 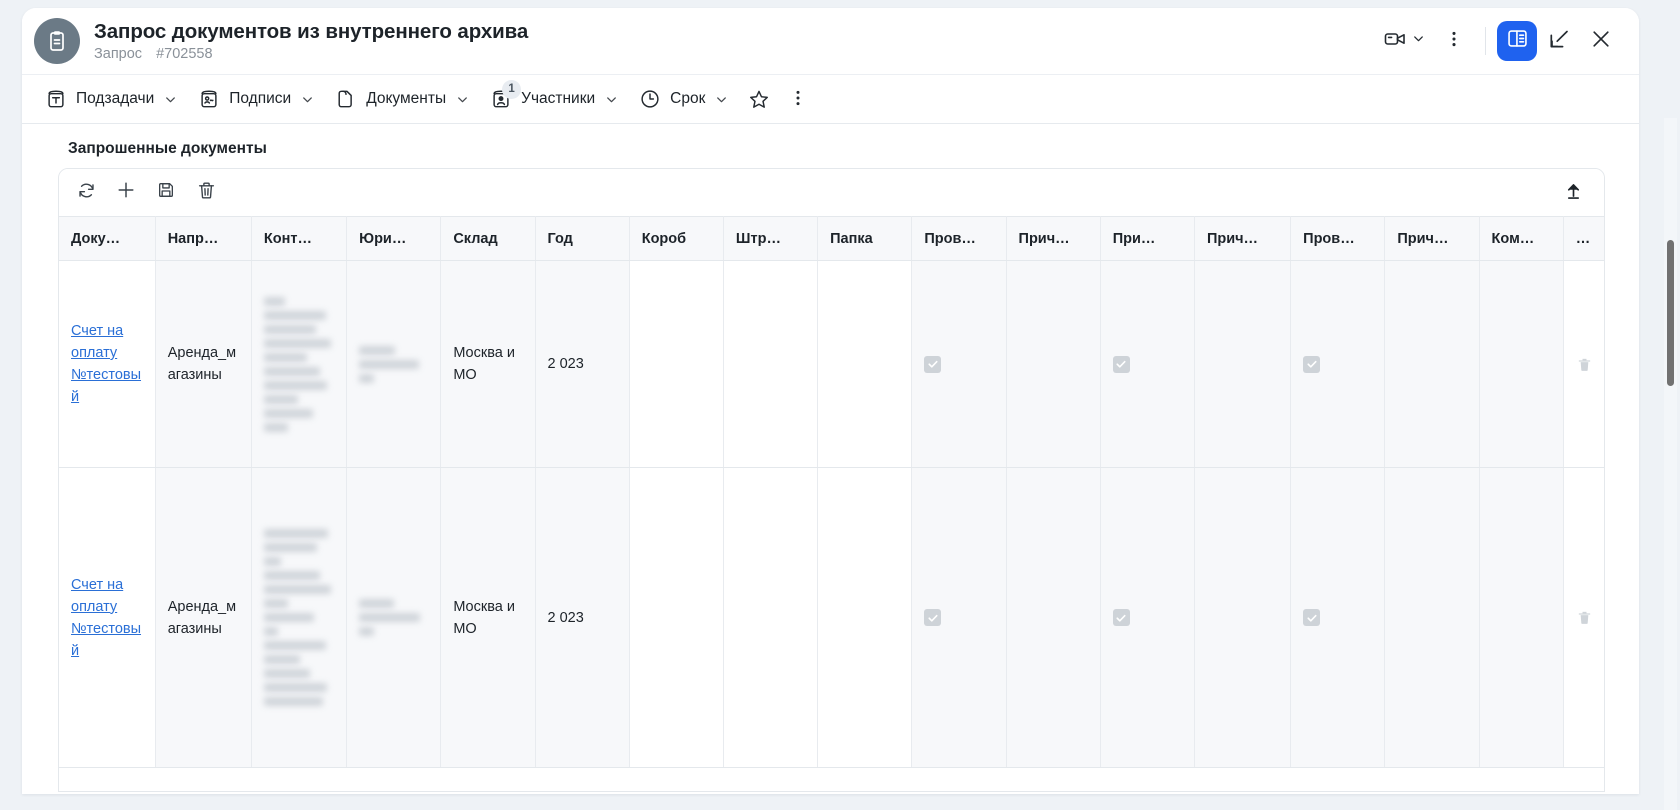 I want to click on tab-documents: Документы, so click(x=402, y=99).